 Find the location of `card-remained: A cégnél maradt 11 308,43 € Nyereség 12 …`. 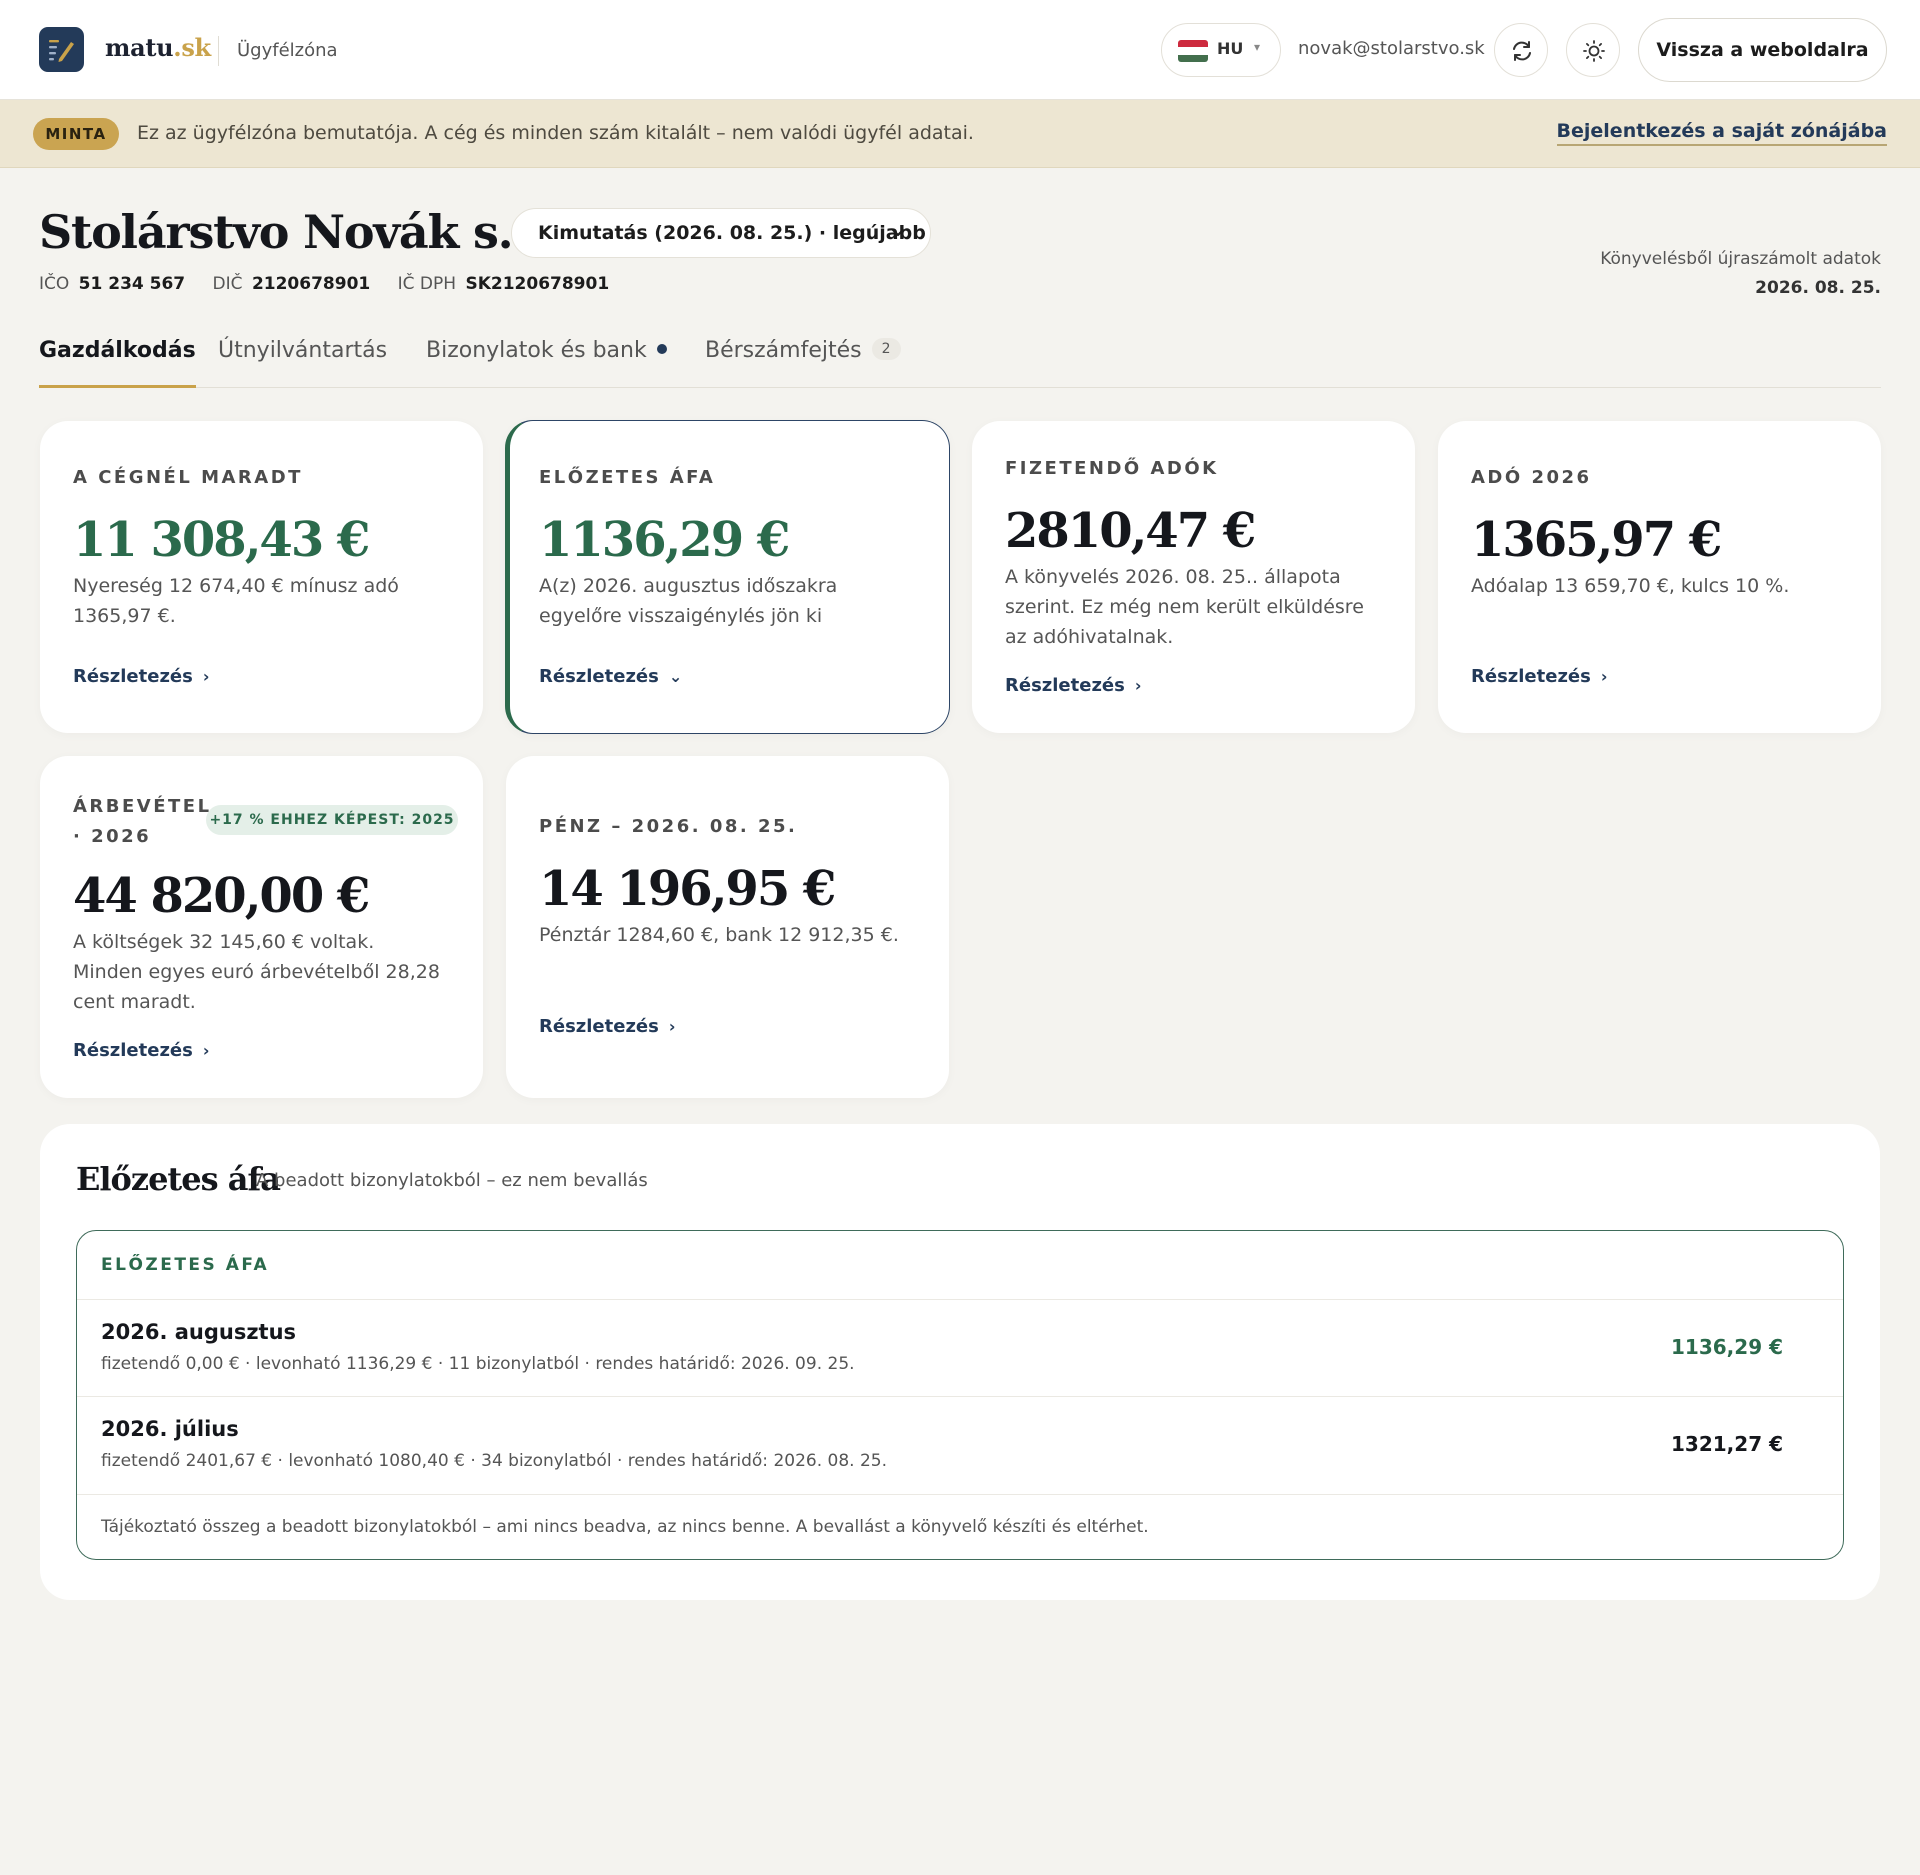

card-remained: A cégnél maradt 11 308,43 € Nyereség 12 … is located at coordinates (261, 577).